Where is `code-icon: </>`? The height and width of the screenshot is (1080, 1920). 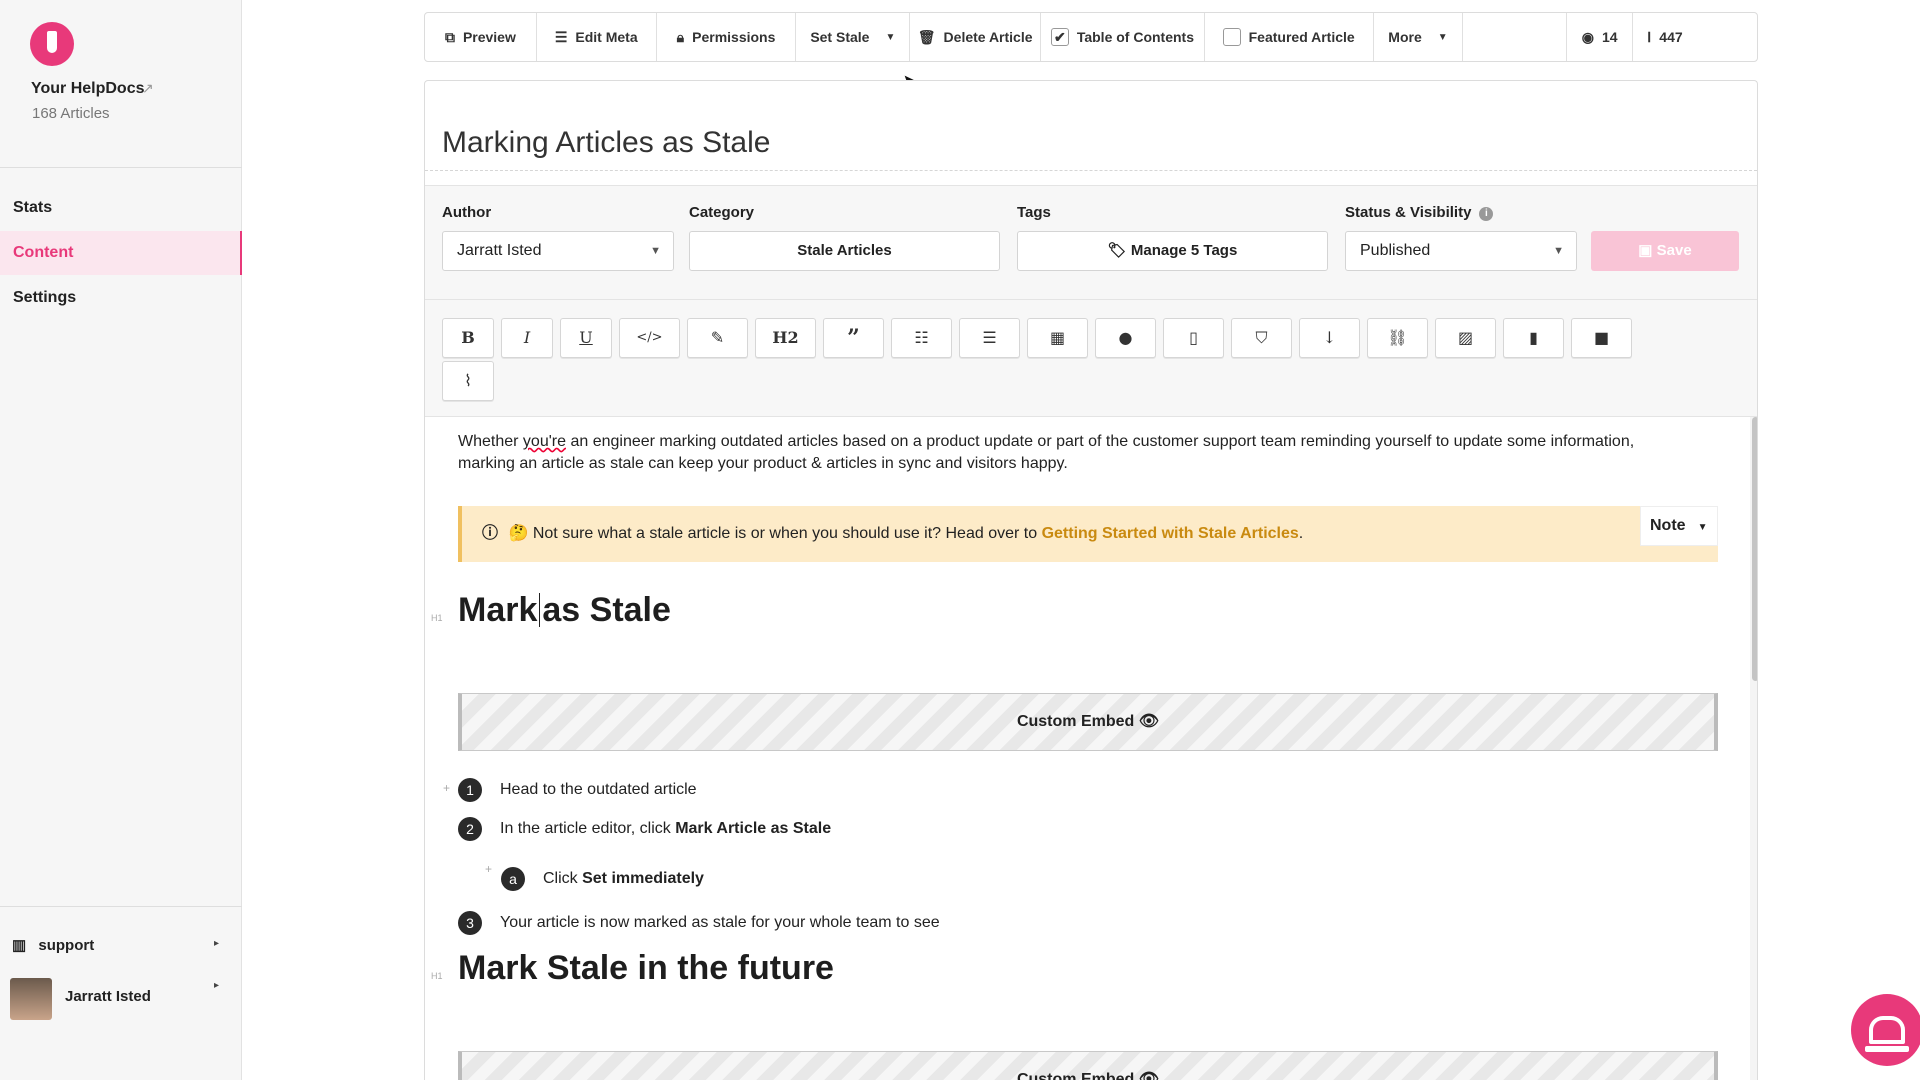
code-icon: </> is located at coordinates (649, 338).